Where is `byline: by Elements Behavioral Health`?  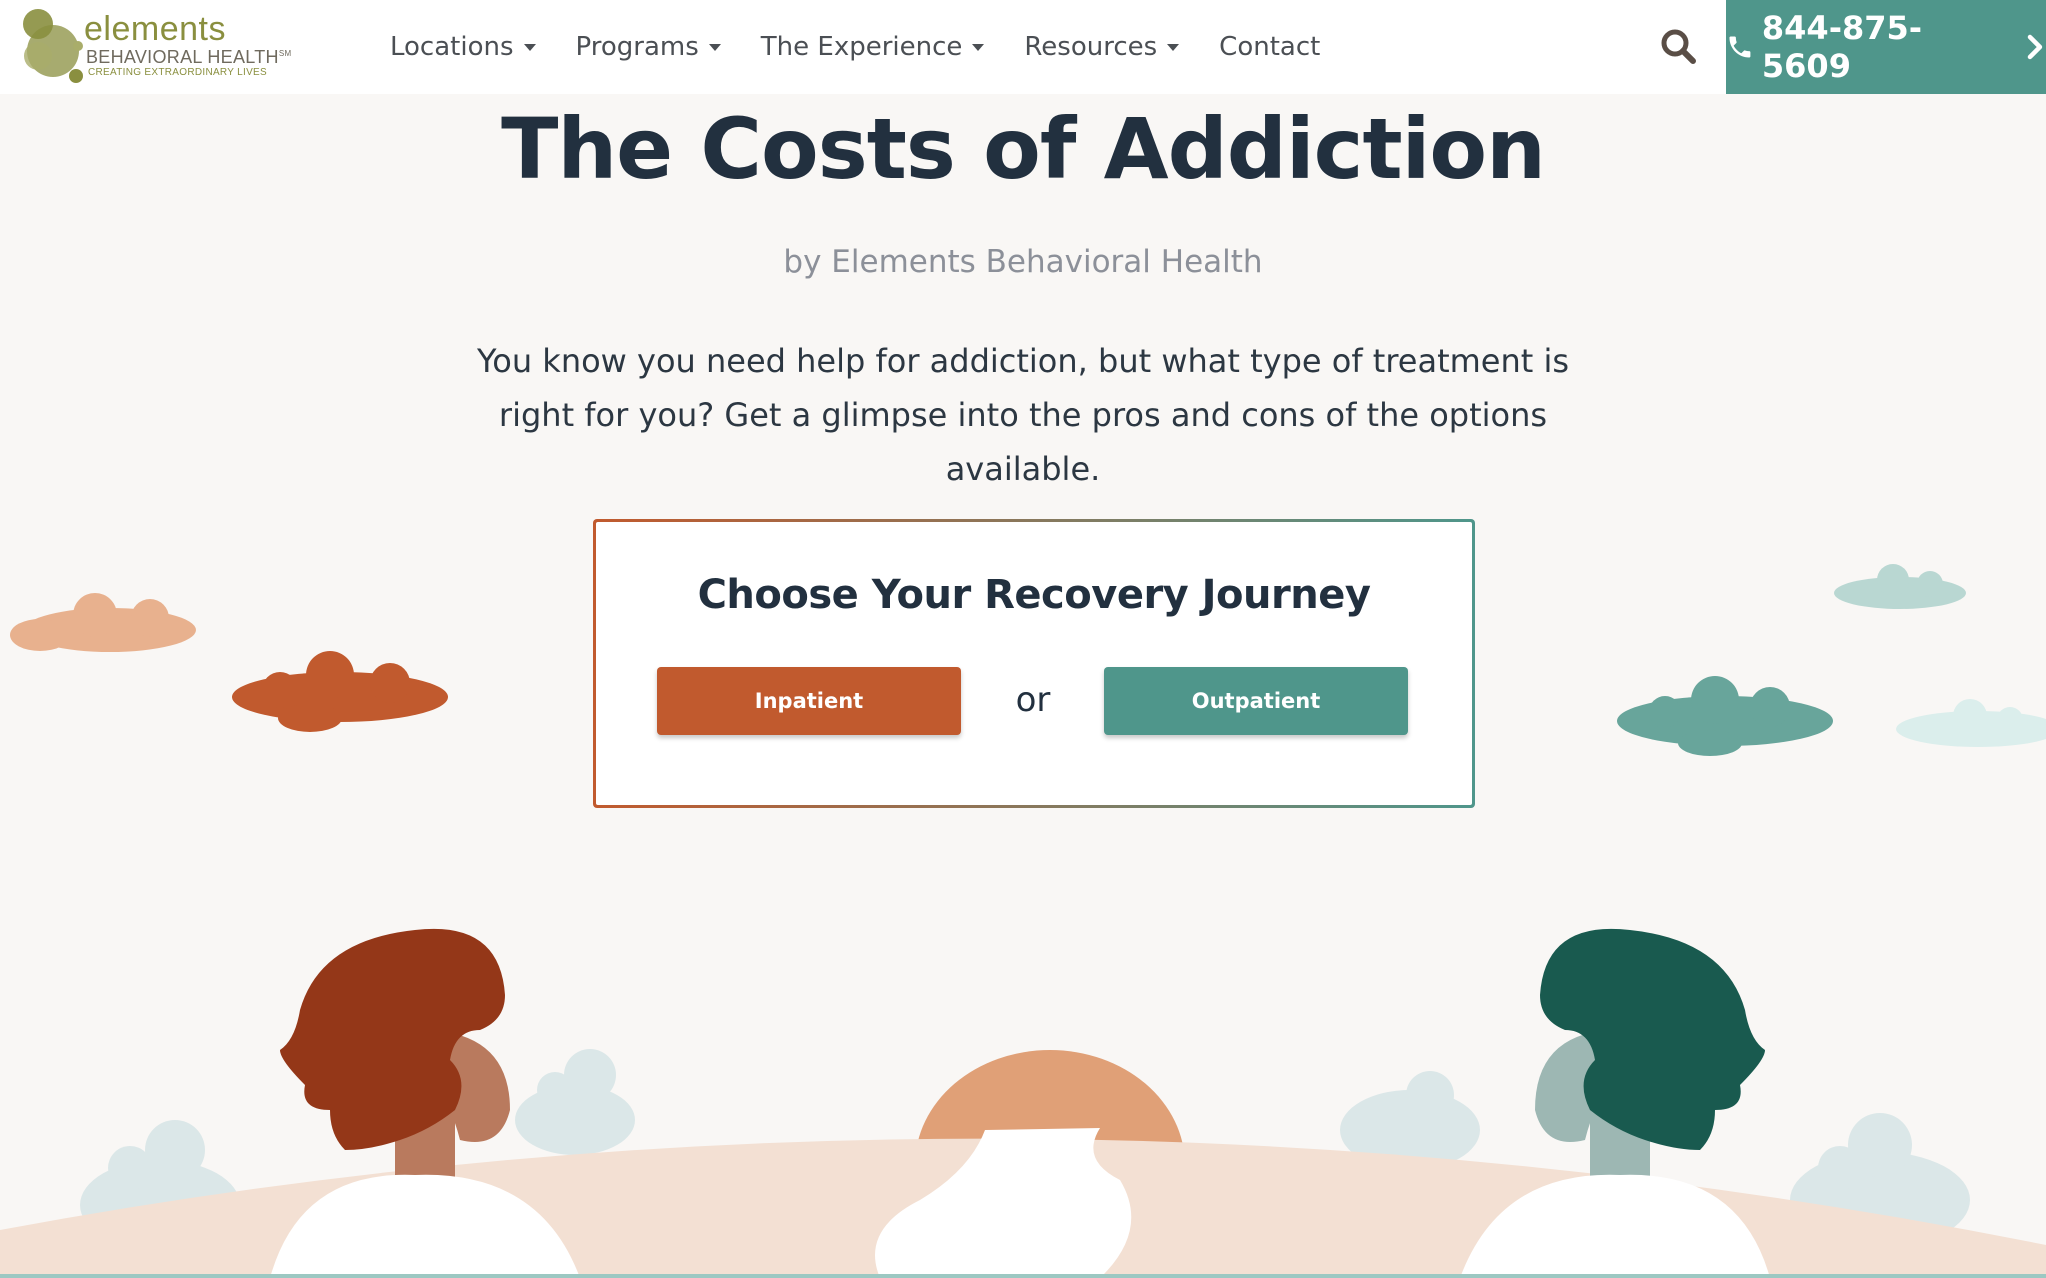
byline: by Elements Behavioral Health is located at coordinates (1023, 262).